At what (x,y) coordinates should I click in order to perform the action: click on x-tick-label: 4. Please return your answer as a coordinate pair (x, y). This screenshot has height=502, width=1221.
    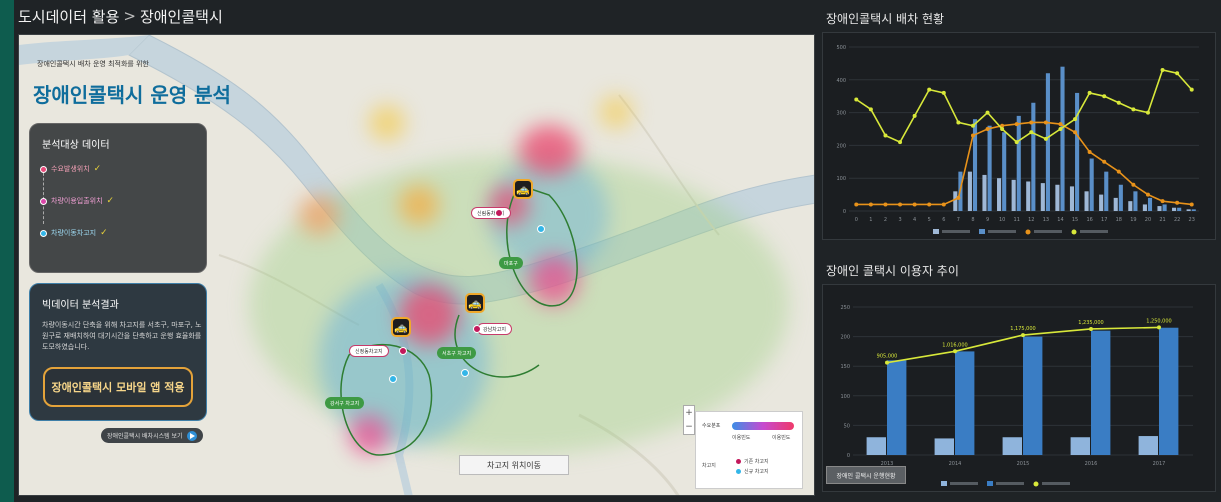
    Looking at the image, I should click on (914, 220).